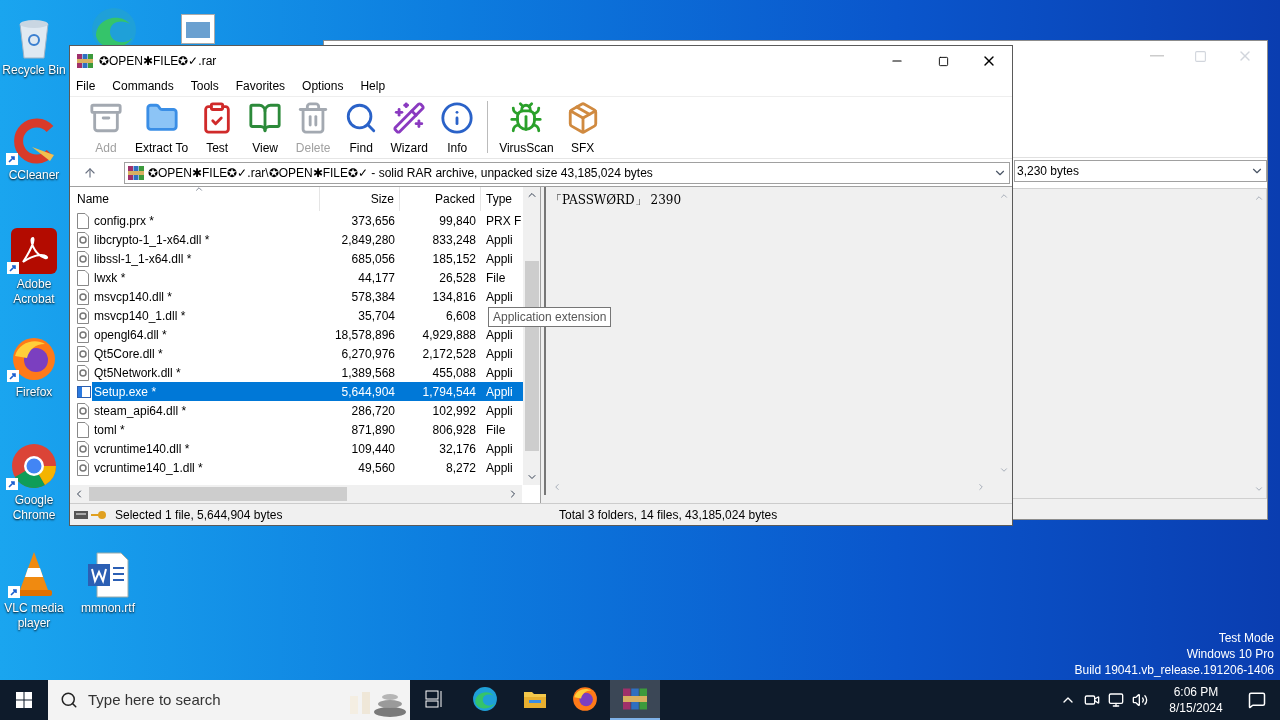 The height and width of the screenshot is (720, 1280). I want to click on file-name: libcrypto-1_1-x64.dll *, so click(152, 240).